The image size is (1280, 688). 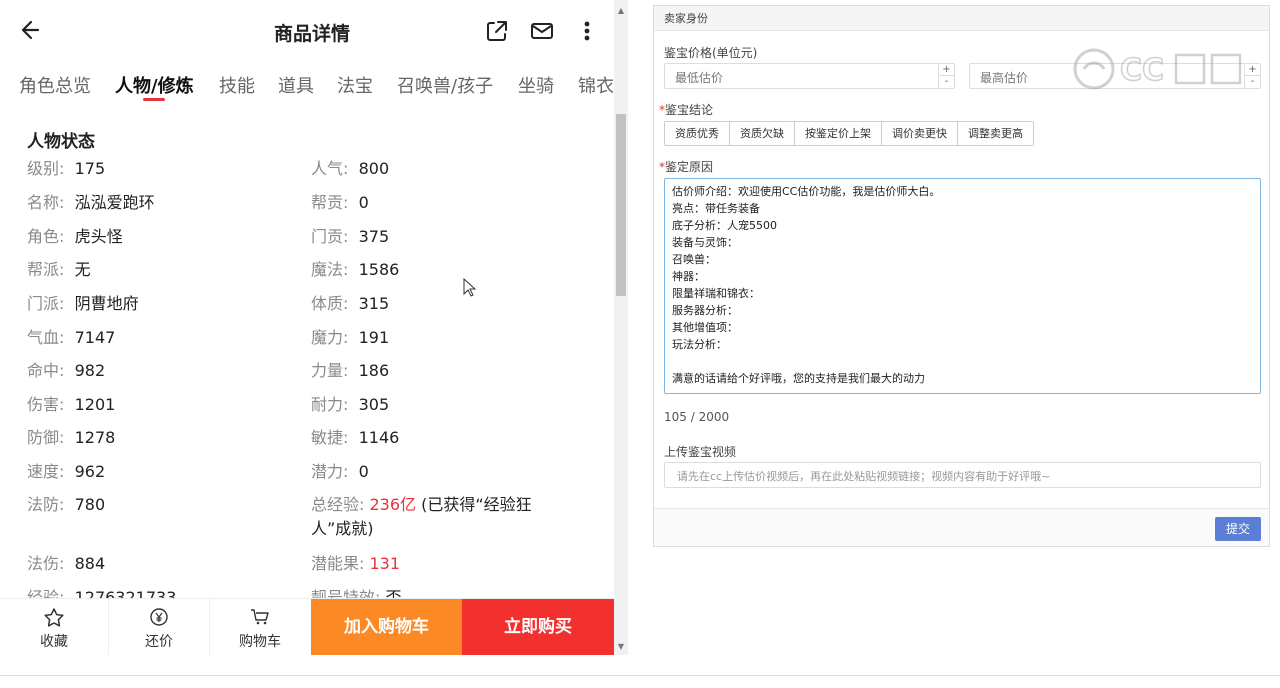 I want to click on attribute-row: 体质: 315, so click(x=350, y=303).